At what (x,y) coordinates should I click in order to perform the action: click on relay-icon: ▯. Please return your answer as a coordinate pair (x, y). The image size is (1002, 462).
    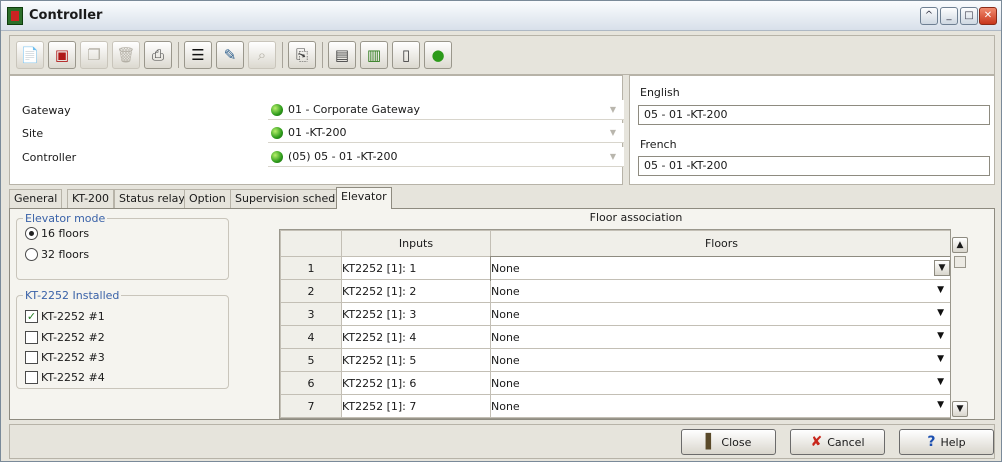
    Looking at the image, I should click on (406, 55).